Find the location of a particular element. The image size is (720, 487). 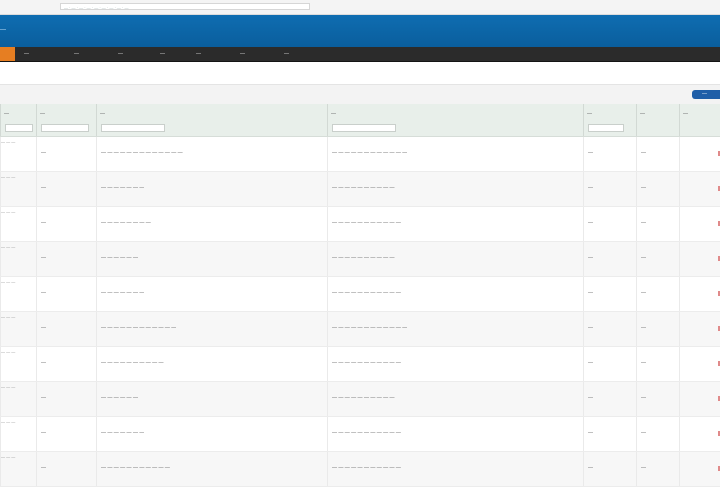

table-header: — — — — — — — is located at coordinates (360, 120).